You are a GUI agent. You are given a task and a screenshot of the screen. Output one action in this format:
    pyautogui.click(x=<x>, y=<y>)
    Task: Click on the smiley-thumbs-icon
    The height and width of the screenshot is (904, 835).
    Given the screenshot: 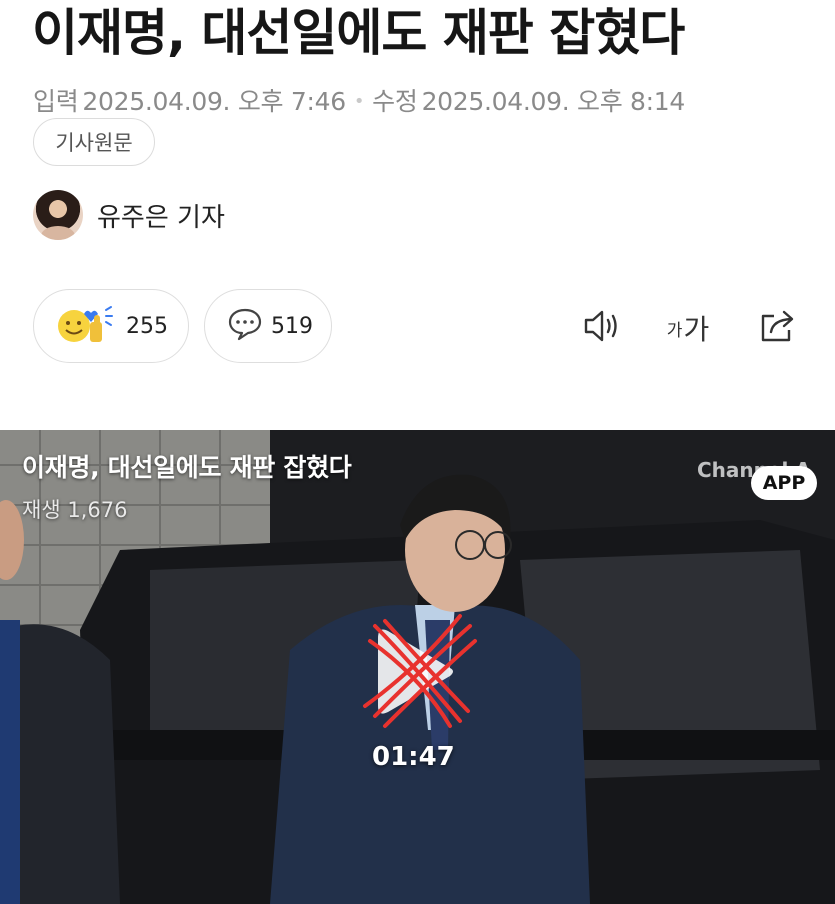 What is the action you would take?
    pyautogui.click(x=86, y=326)
    